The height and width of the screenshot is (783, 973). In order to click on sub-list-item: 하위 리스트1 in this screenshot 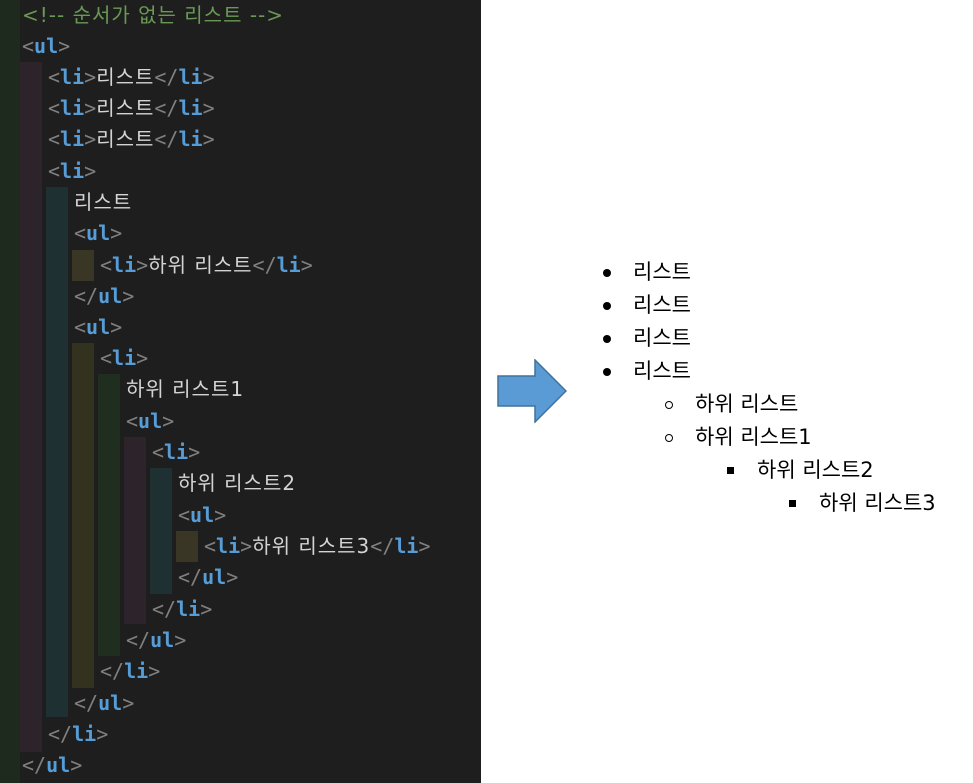, I will do `click(738, 437)`.